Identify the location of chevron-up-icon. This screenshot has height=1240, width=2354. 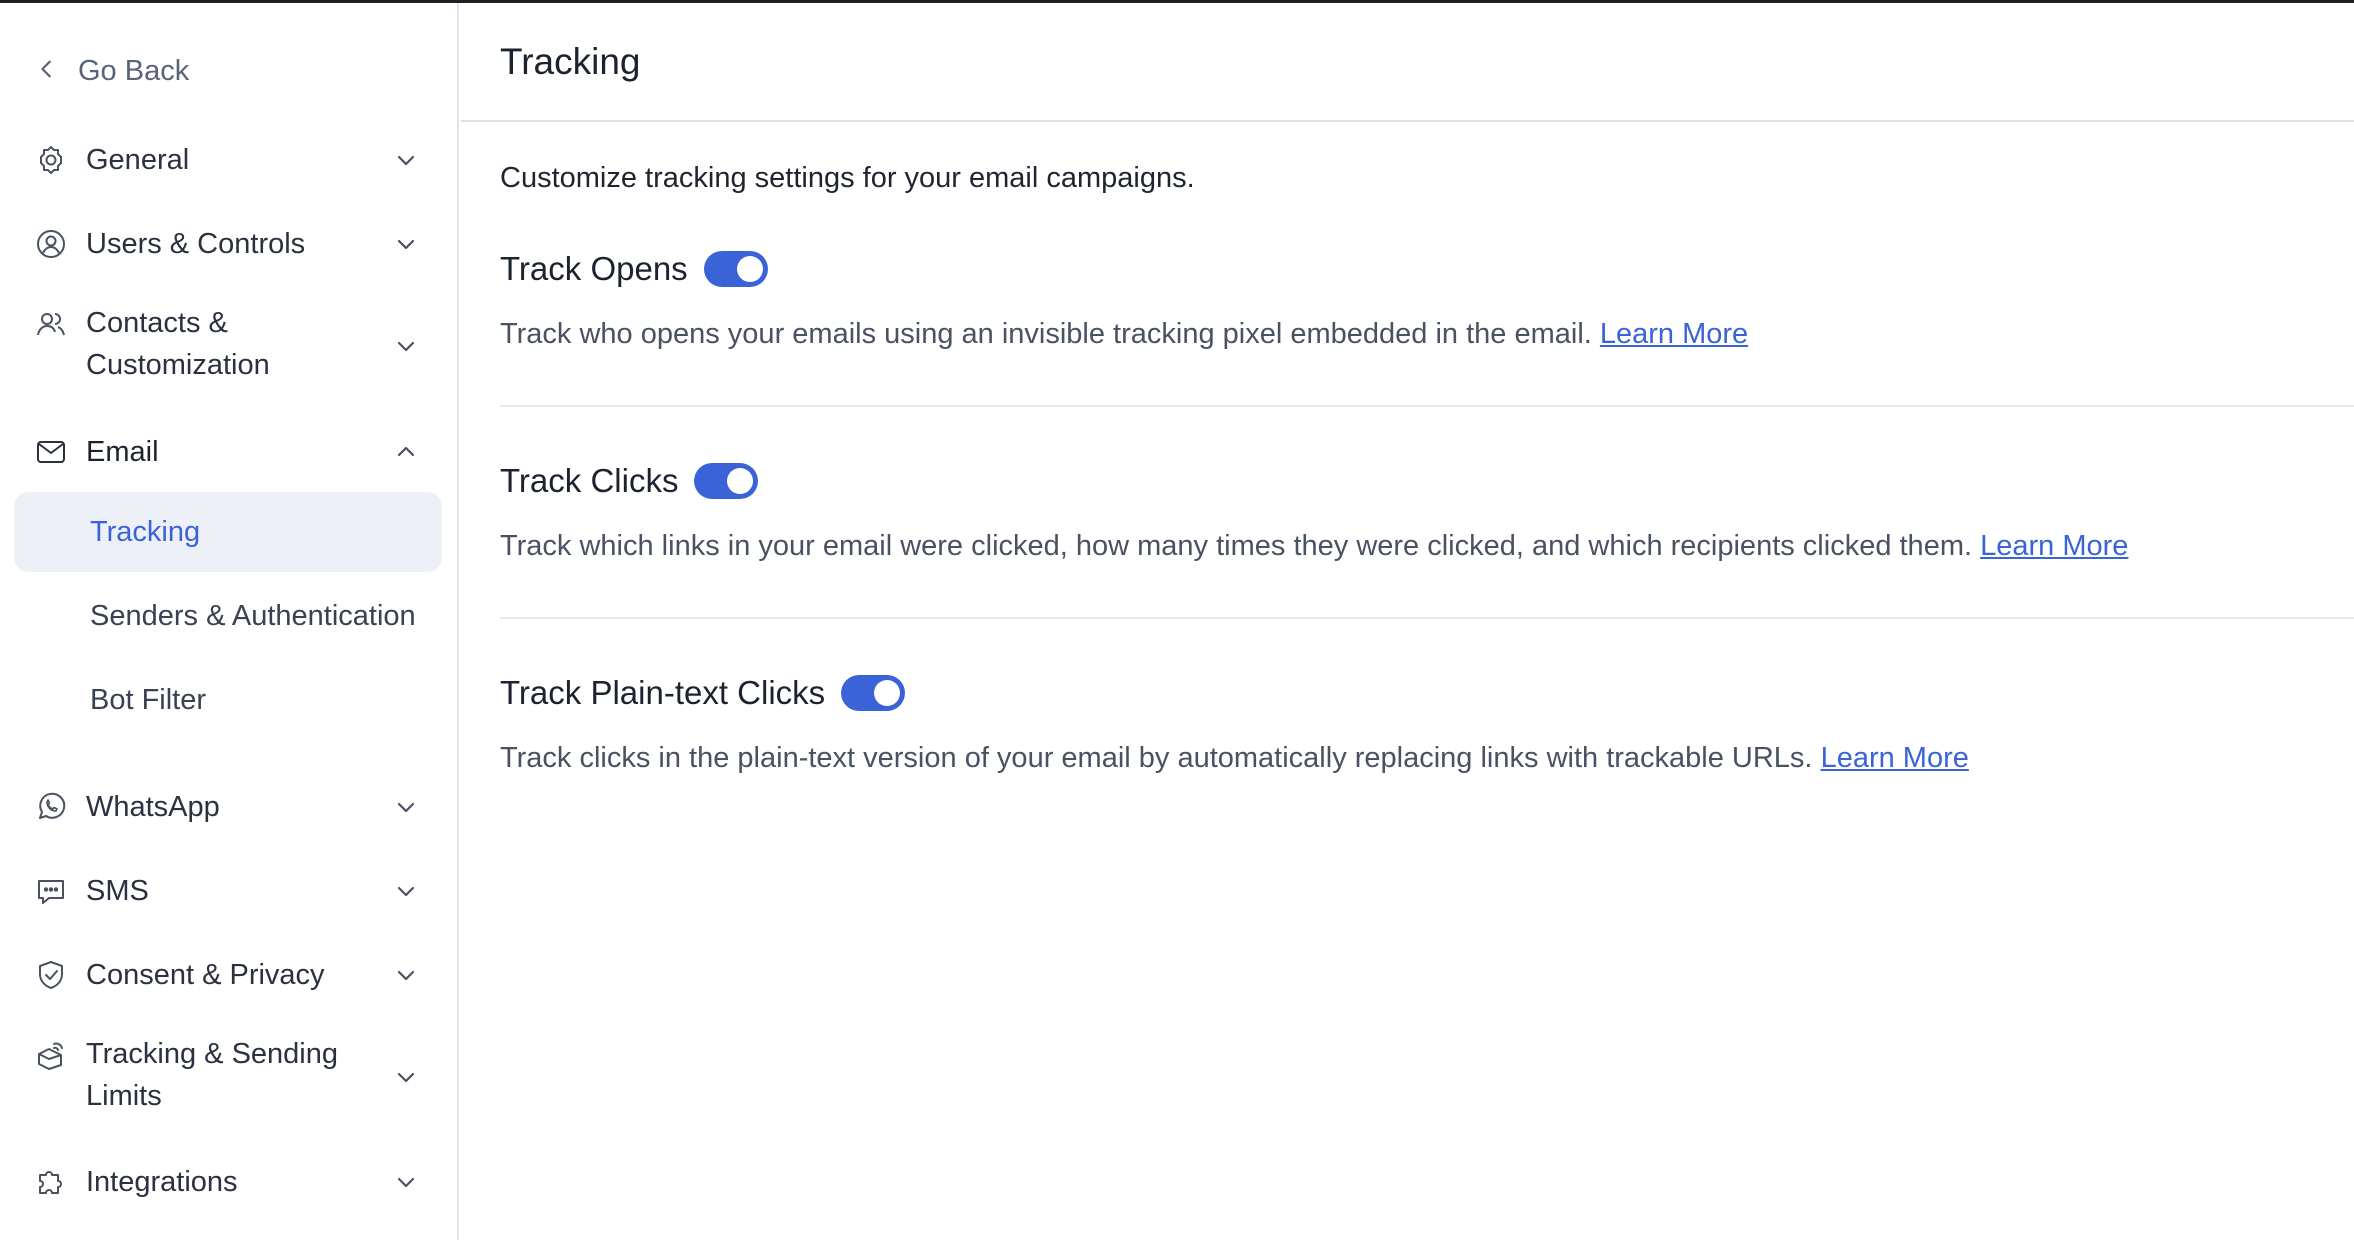
(406, 452).